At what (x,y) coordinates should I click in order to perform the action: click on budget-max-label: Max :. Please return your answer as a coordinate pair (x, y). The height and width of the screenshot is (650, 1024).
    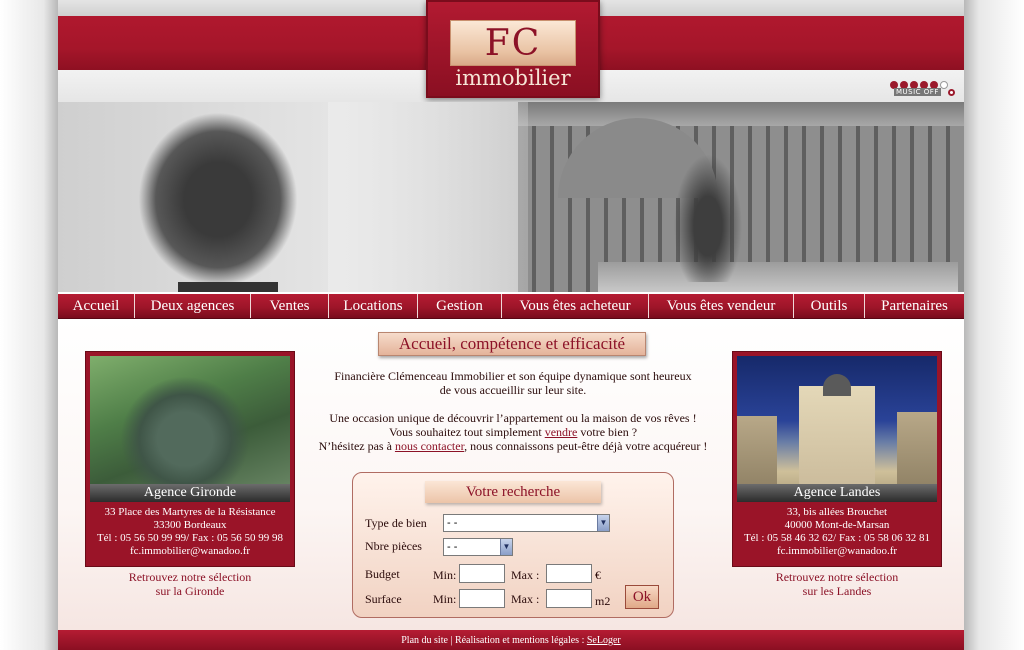
    Looking at the image, I should click on (525, 575).